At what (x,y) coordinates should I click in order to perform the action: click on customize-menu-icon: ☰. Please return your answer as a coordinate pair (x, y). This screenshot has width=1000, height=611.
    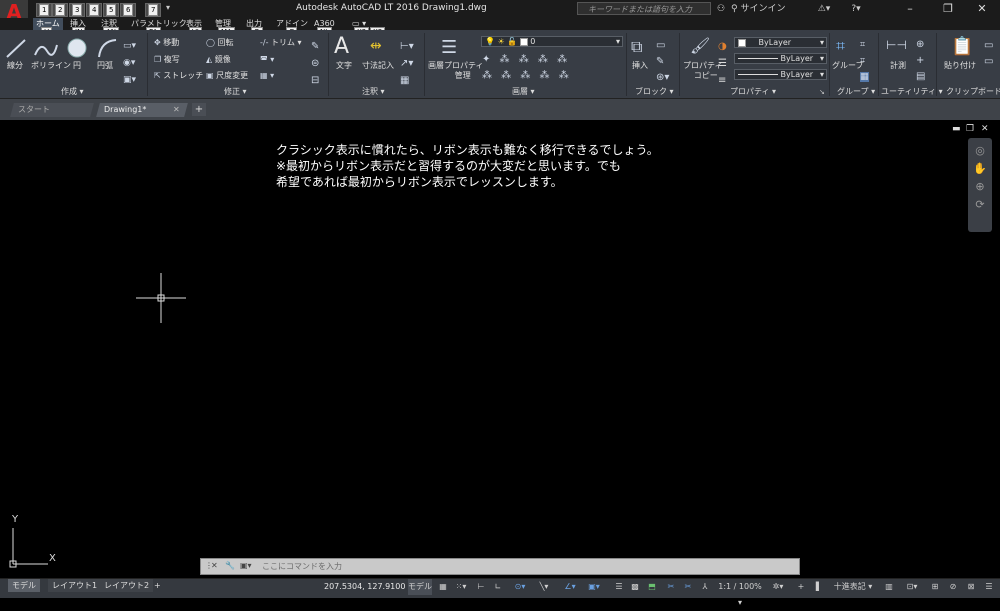
    Looking at the image, I should click on (989, 587).